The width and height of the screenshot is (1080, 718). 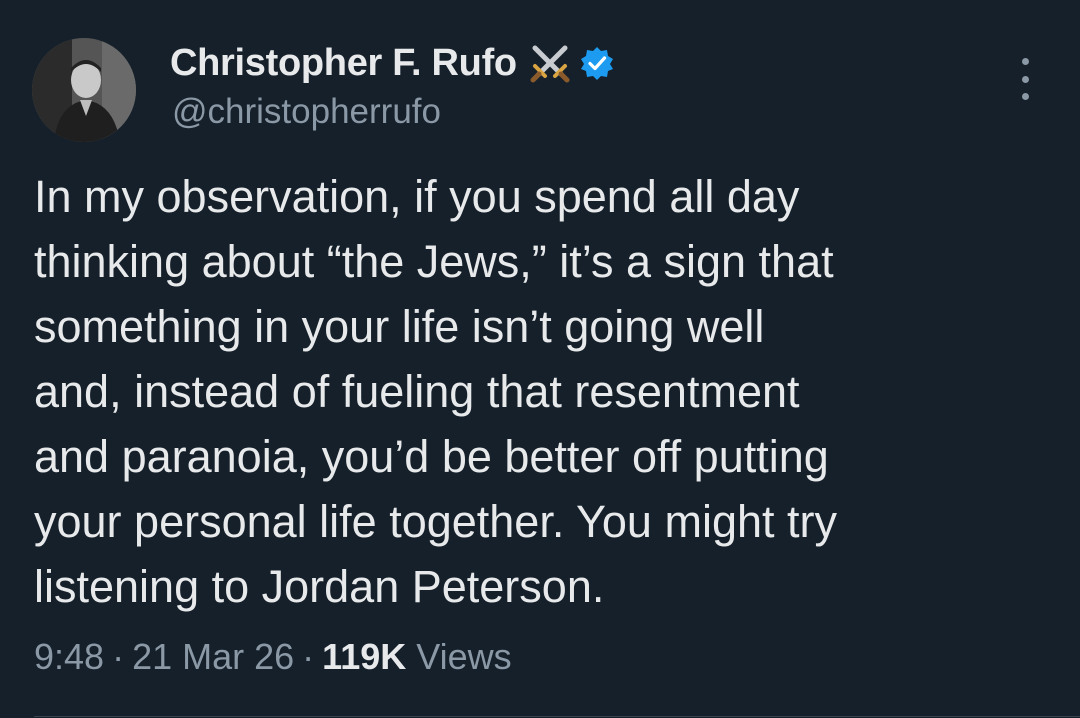 What do you see at coordinates (213, 656) in the screenshot?
I see `tweet-date: 21 Mar 26` at bounding box center [213, 656].